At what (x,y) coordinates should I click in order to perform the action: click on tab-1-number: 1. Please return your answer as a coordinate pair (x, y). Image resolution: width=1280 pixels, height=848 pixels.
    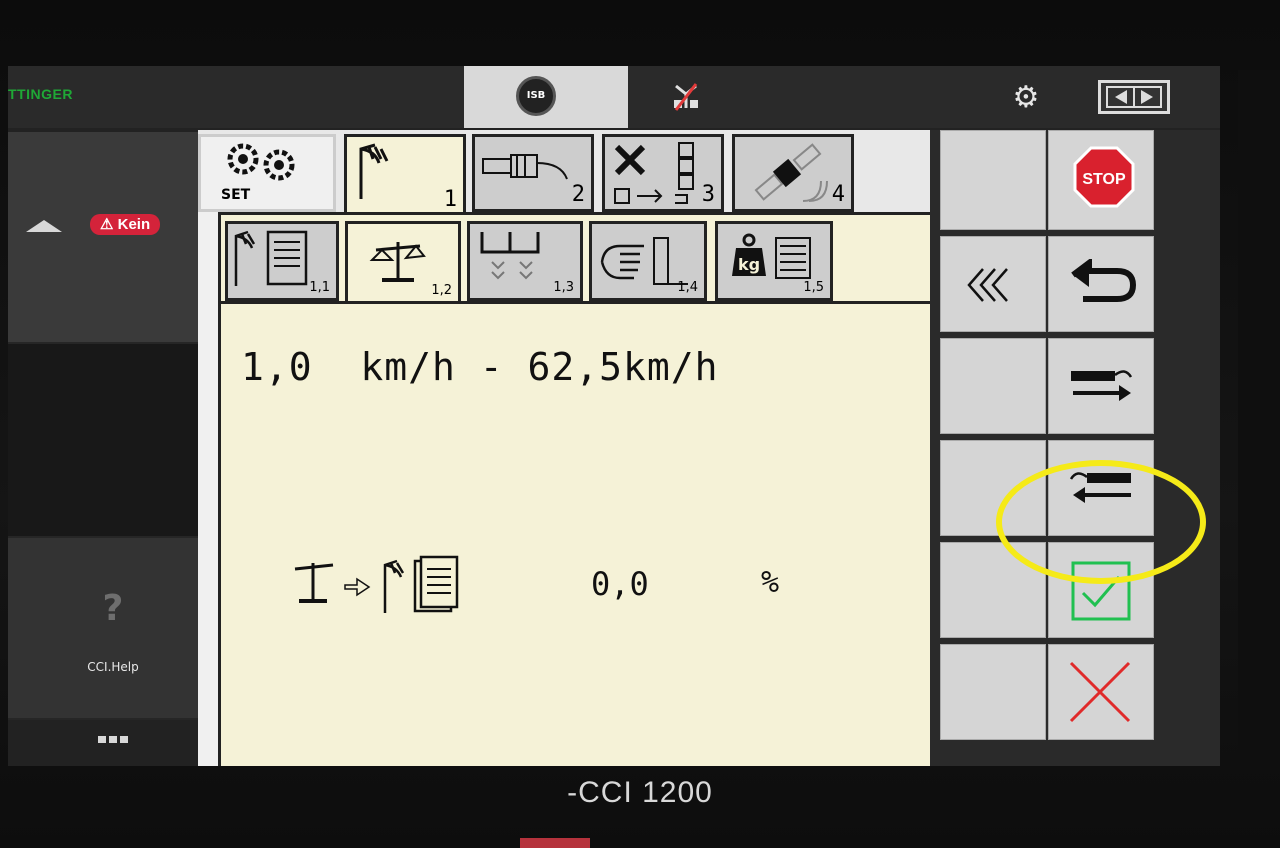
    Looking at the image, I should click on (450, 199).